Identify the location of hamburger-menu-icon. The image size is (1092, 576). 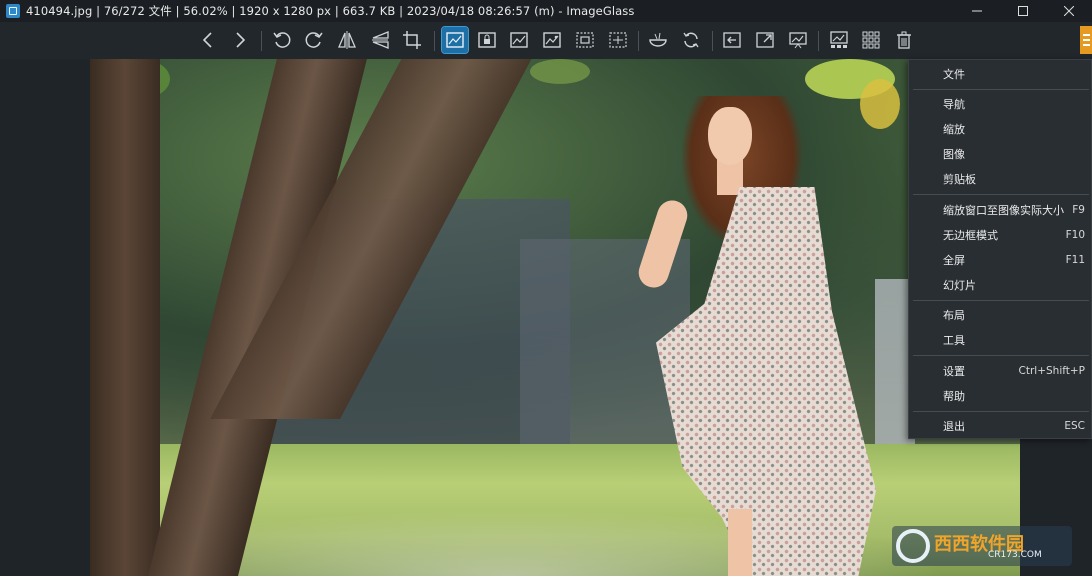
(1086, 40).